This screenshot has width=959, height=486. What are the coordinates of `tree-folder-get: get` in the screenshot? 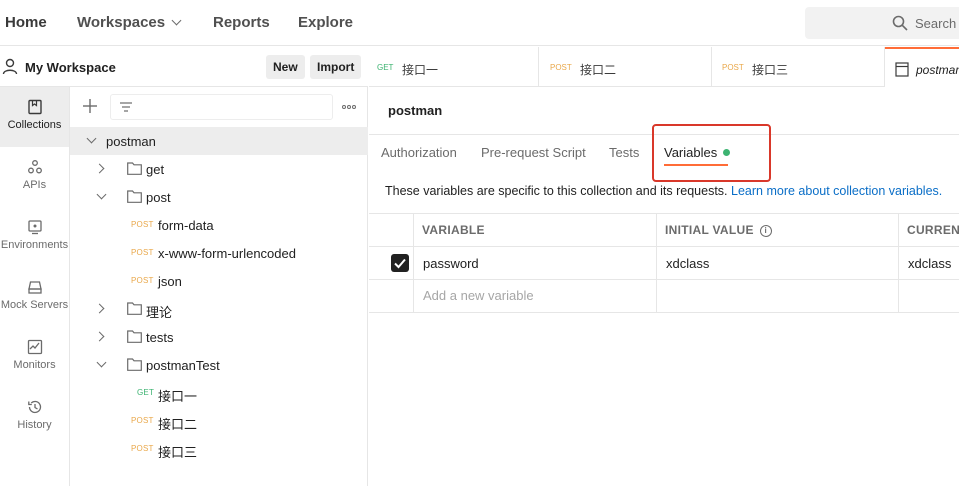 It's located at (219, 169).